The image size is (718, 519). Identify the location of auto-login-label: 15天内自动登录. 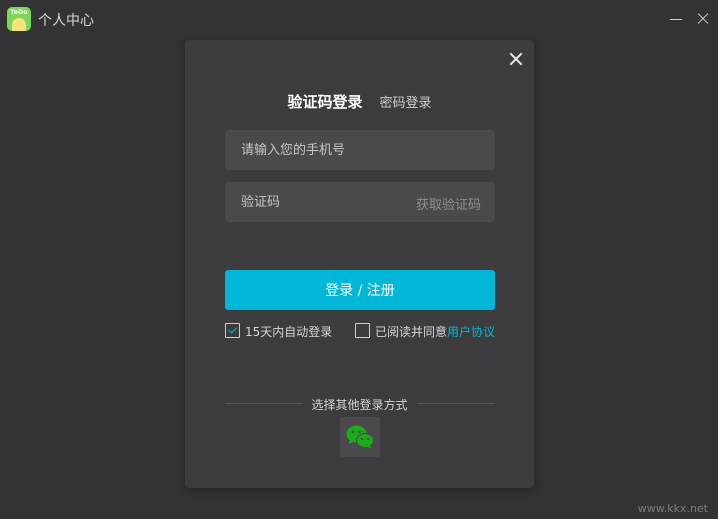
(289, 332).